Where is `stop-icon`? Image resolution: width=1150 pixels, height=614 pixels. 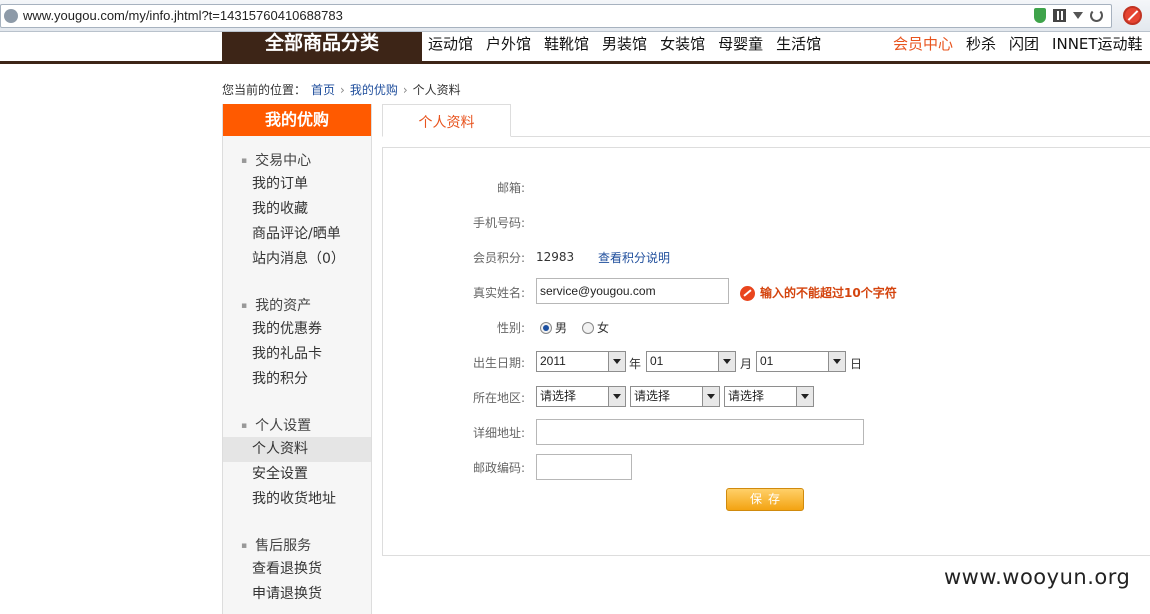
stop-icon is located at coordinates (1132, 15).